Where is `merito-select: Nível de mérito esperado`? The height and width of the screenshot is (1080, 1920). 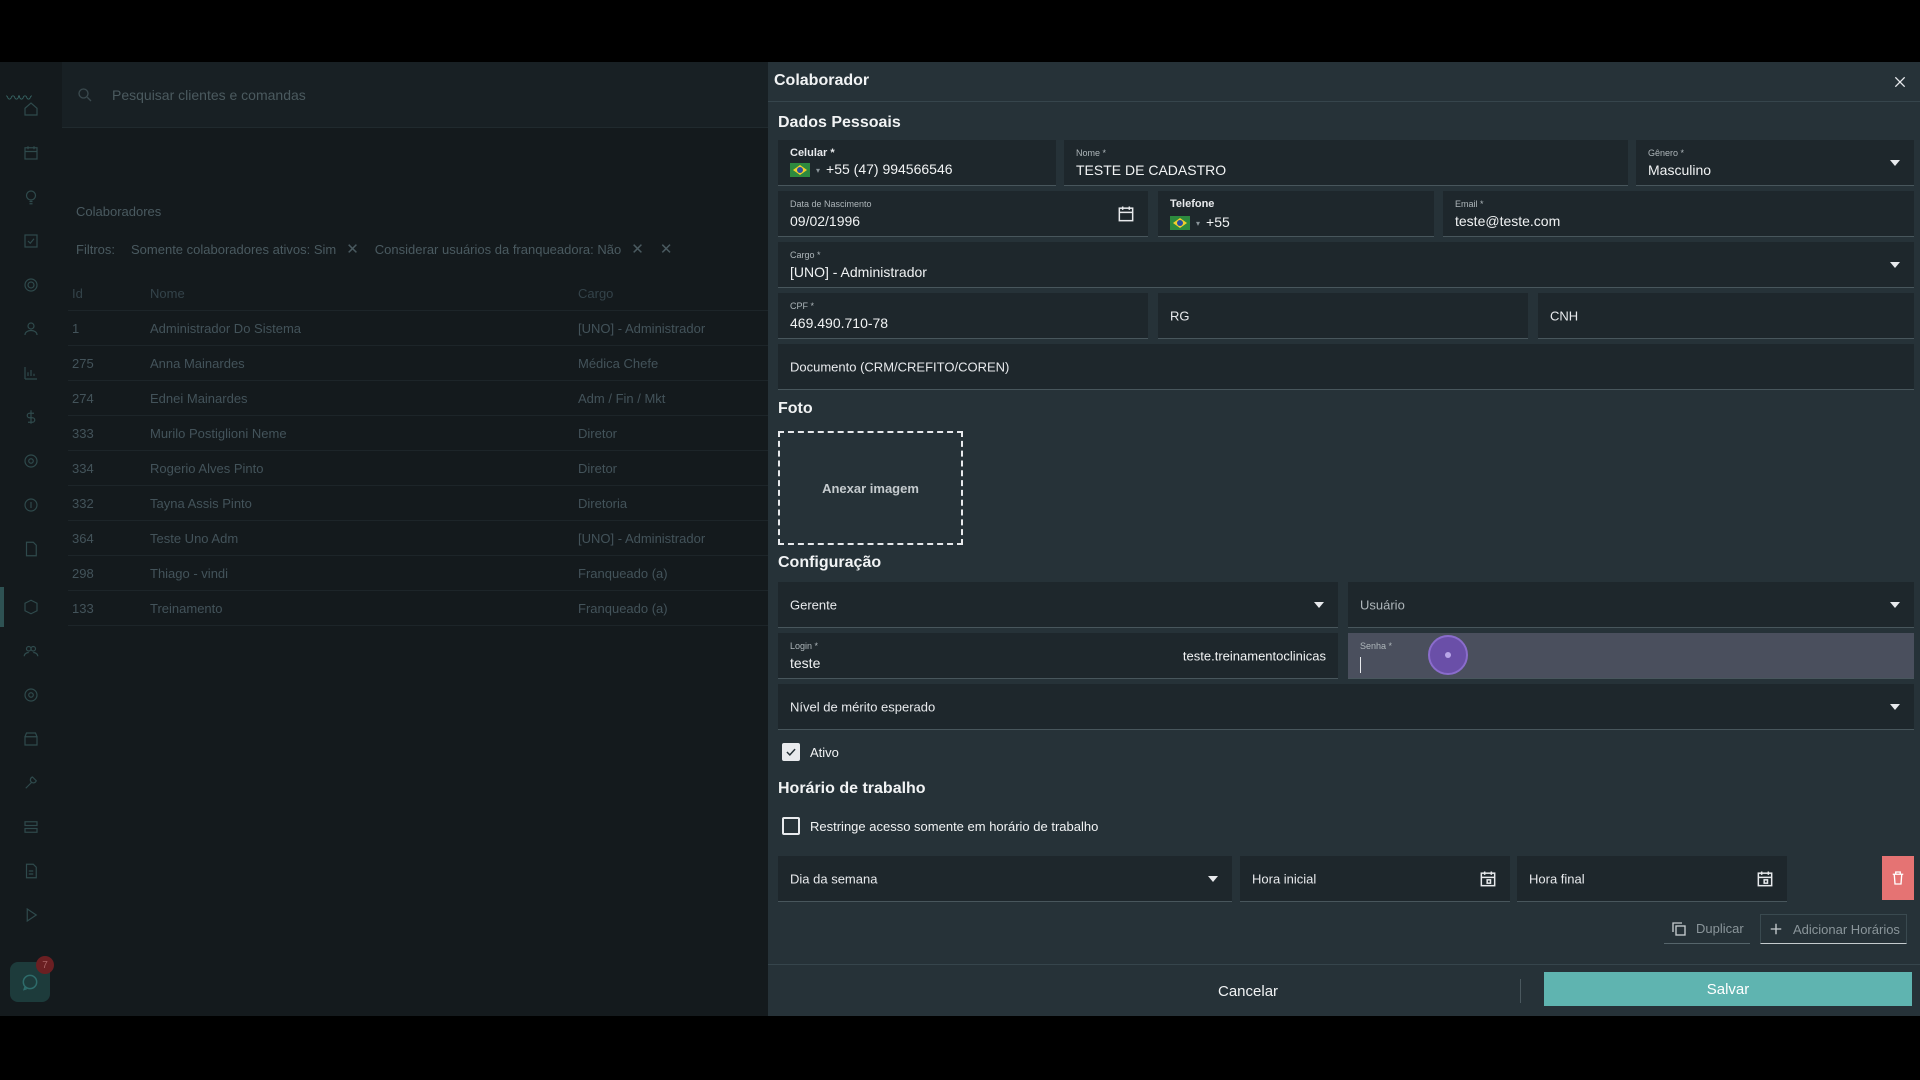
merito-select: Nível de mérito esperado is located at coordinates (1346, 707).